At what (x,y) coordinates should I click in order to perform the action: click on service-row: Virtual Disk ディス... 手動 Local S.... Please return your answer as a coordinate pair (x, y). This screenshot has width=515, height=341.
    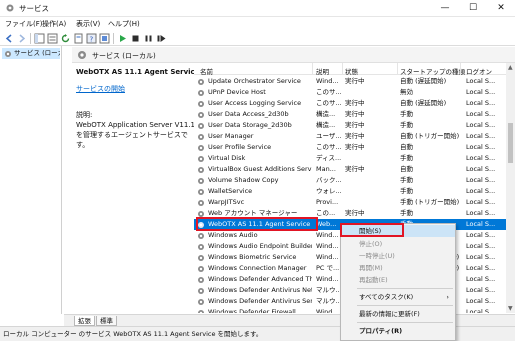
    Looking at the image, I should click on (350, 158).